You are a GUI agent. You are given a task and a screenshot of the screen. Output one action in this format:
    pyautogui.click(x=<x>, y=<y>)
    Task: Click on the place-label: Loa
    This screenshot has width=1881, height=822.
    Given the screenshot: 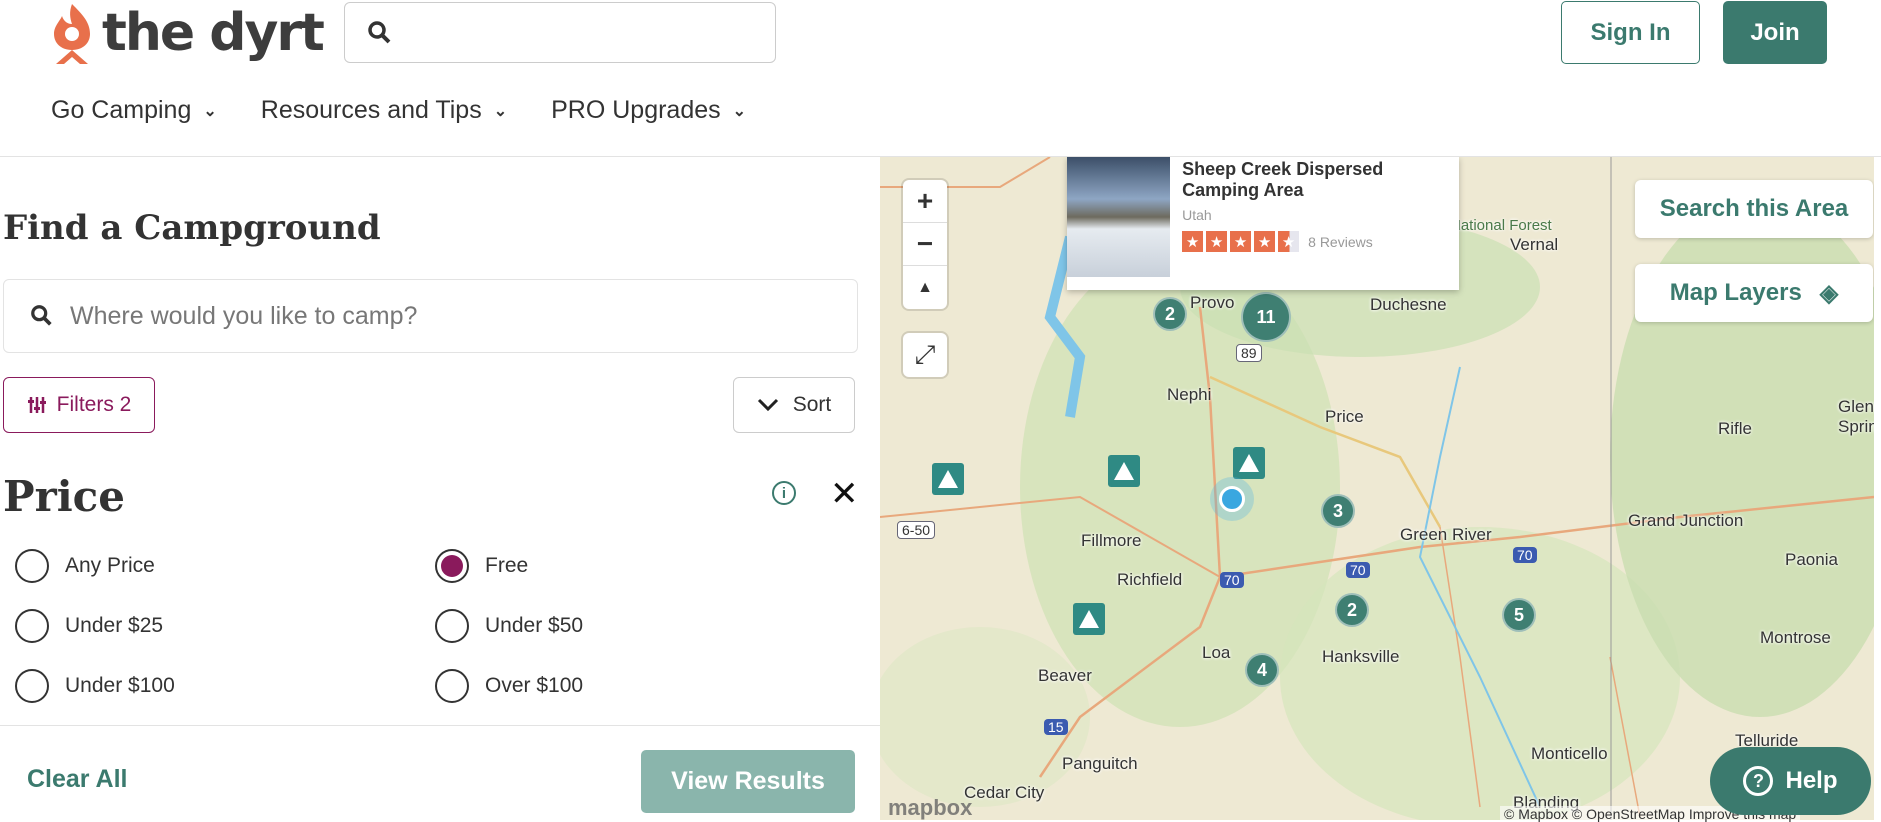 What is the action you would take?
    pyautogui.click(x=1216, y=652)
    